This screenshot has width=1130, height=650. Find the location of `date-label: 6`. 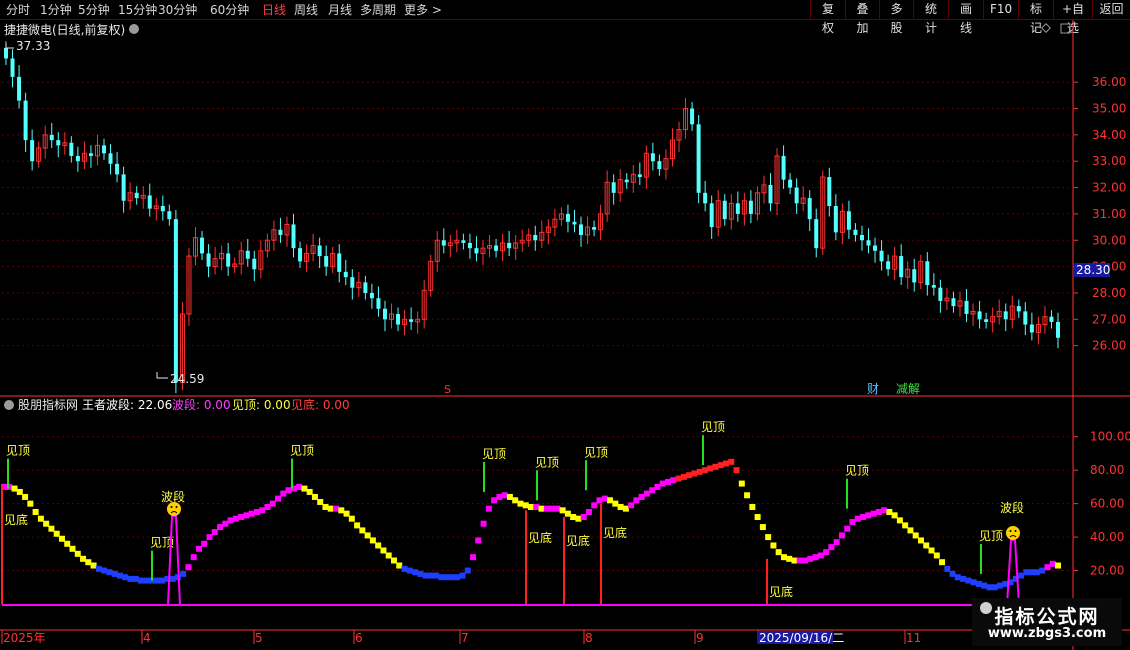

date-label: 6 is located at coordinates (359, 638).